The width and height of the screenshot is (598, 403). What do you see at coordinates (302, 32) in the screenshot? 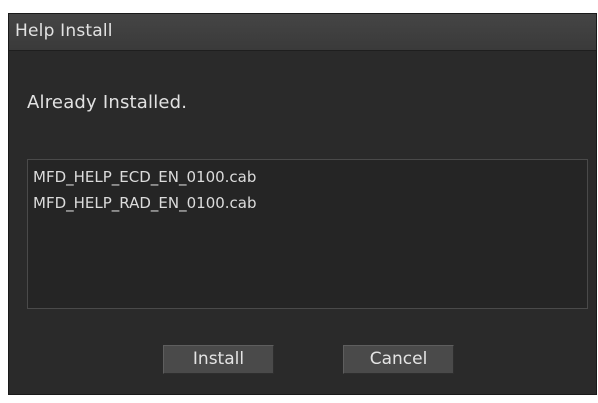
I see `dialog-titlebar: Help Install` at bounding box center [302, 32].